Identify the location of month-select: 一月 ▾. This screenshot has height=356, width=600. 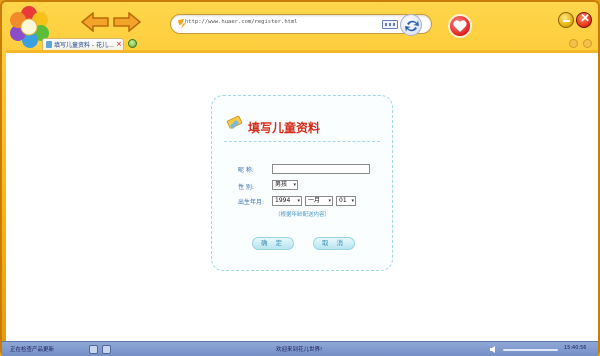
(319, 201).